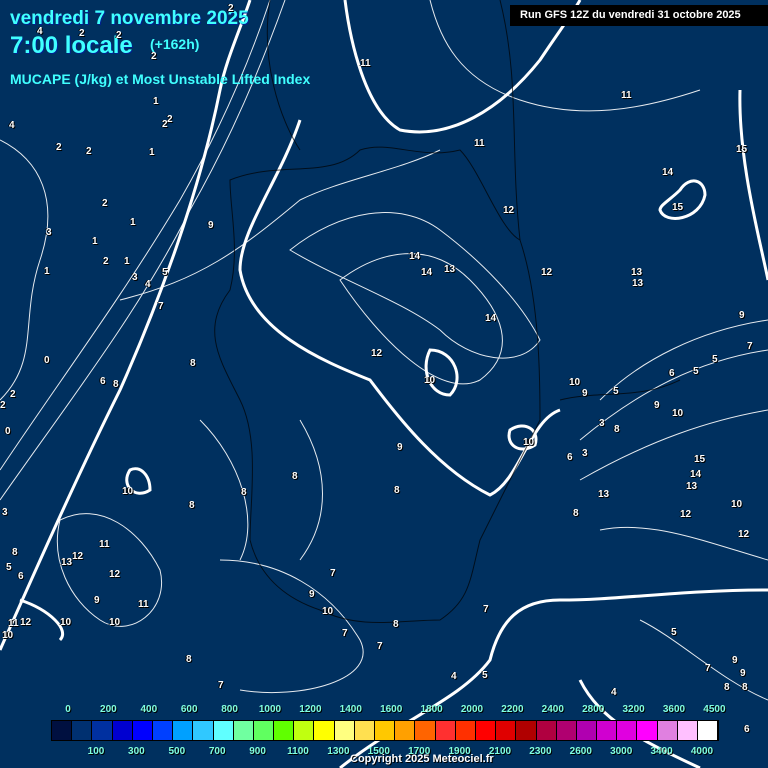 The height and width of the screenshot is (768, 768). Describe the element at coordinates (338, 751) in the screenshot. I see `legend-label-bottom: 1300` at that location.